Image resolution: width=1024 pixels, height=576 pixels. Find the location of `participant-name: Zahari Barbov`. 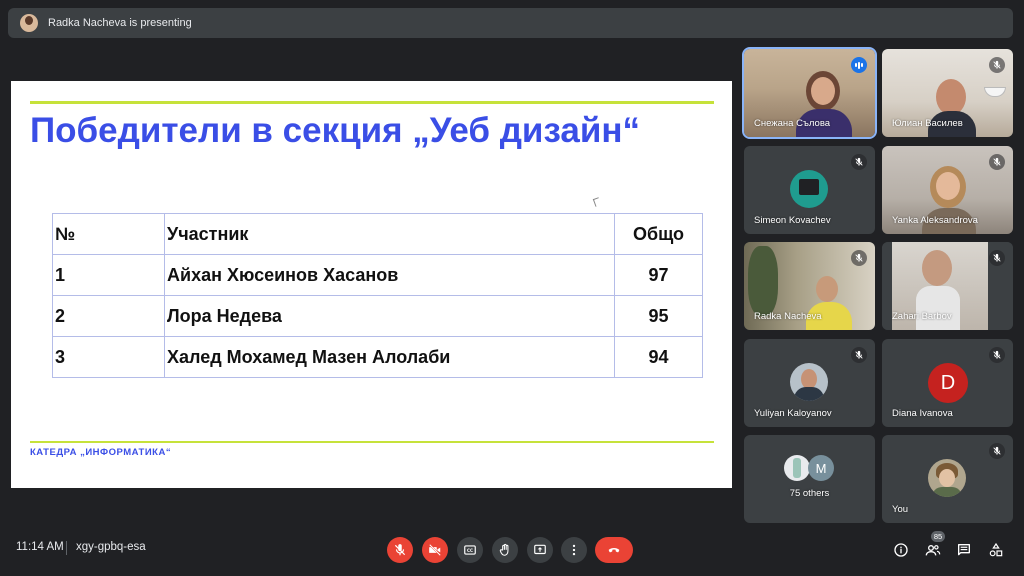

participant-name: Zahari Barbov is located at coordinates (922, 316).